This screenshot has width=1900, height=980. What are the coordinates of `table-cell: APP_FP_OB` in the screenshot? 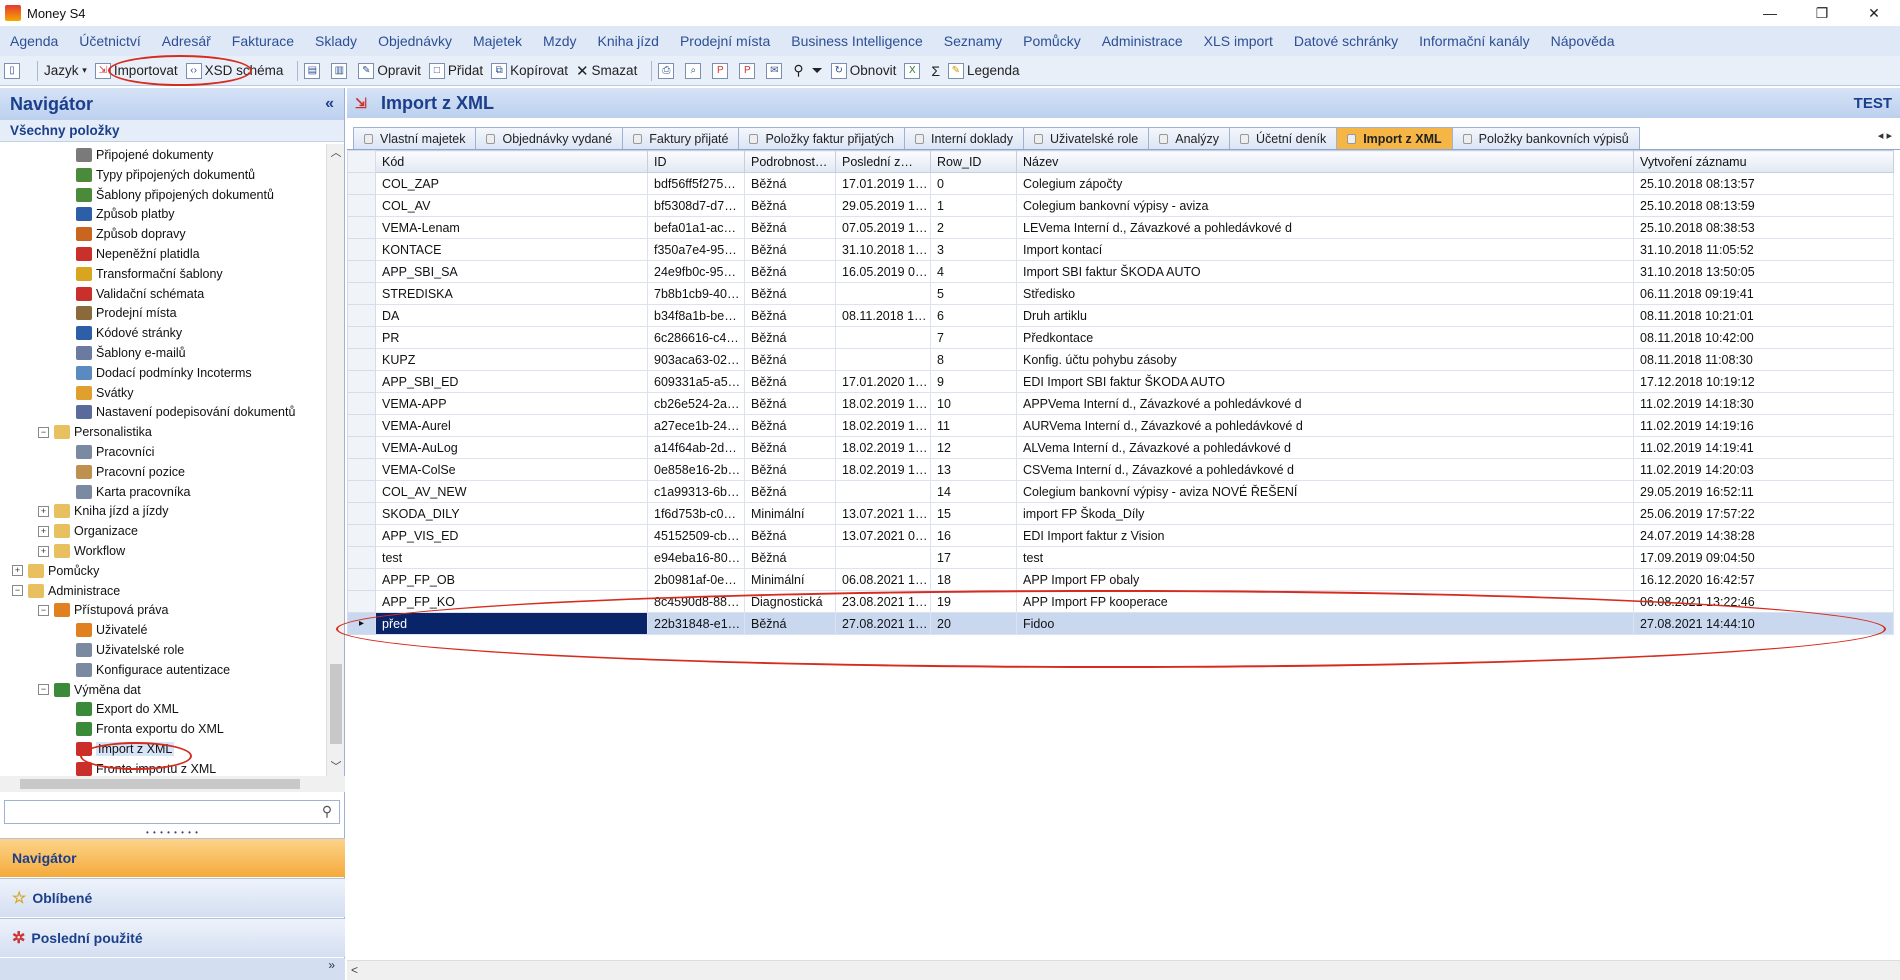 It's located at (511, 579).